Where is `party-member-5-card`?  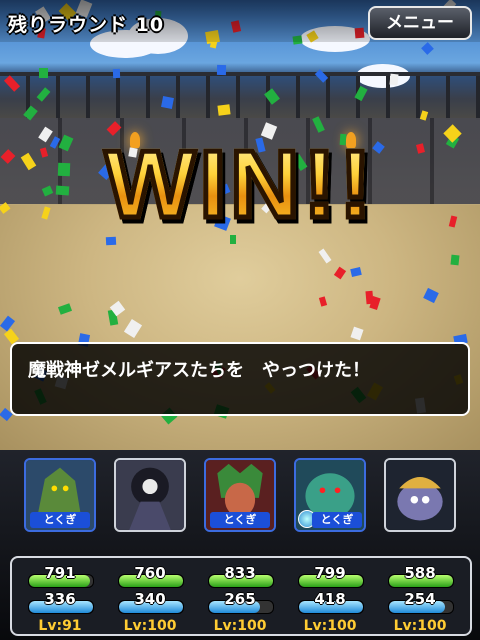
party-member-5-card is located at coordinates (420, 495).